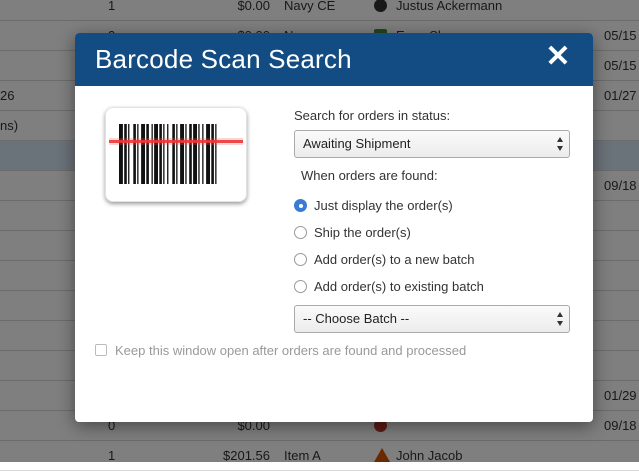 Image resolution: width=639 pixels, height=471 pixels. What do you see at coordinates (558, 57) in the screenshot?
I see `close-icon: ✕` at bounding box center [558, 57].